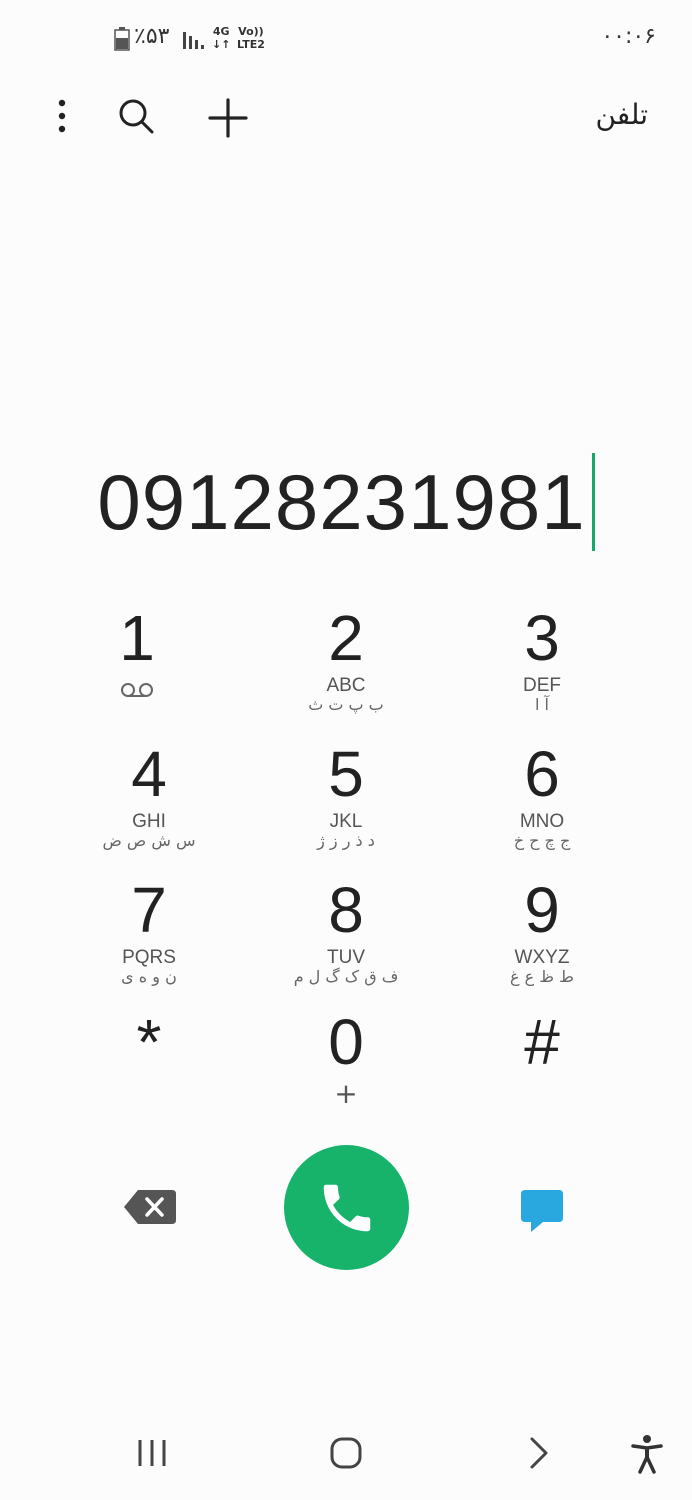  Describe the element at coordinates (346, 704) in the screenshot. I see `key-persian-letters: ب پ ت ث` at that location.